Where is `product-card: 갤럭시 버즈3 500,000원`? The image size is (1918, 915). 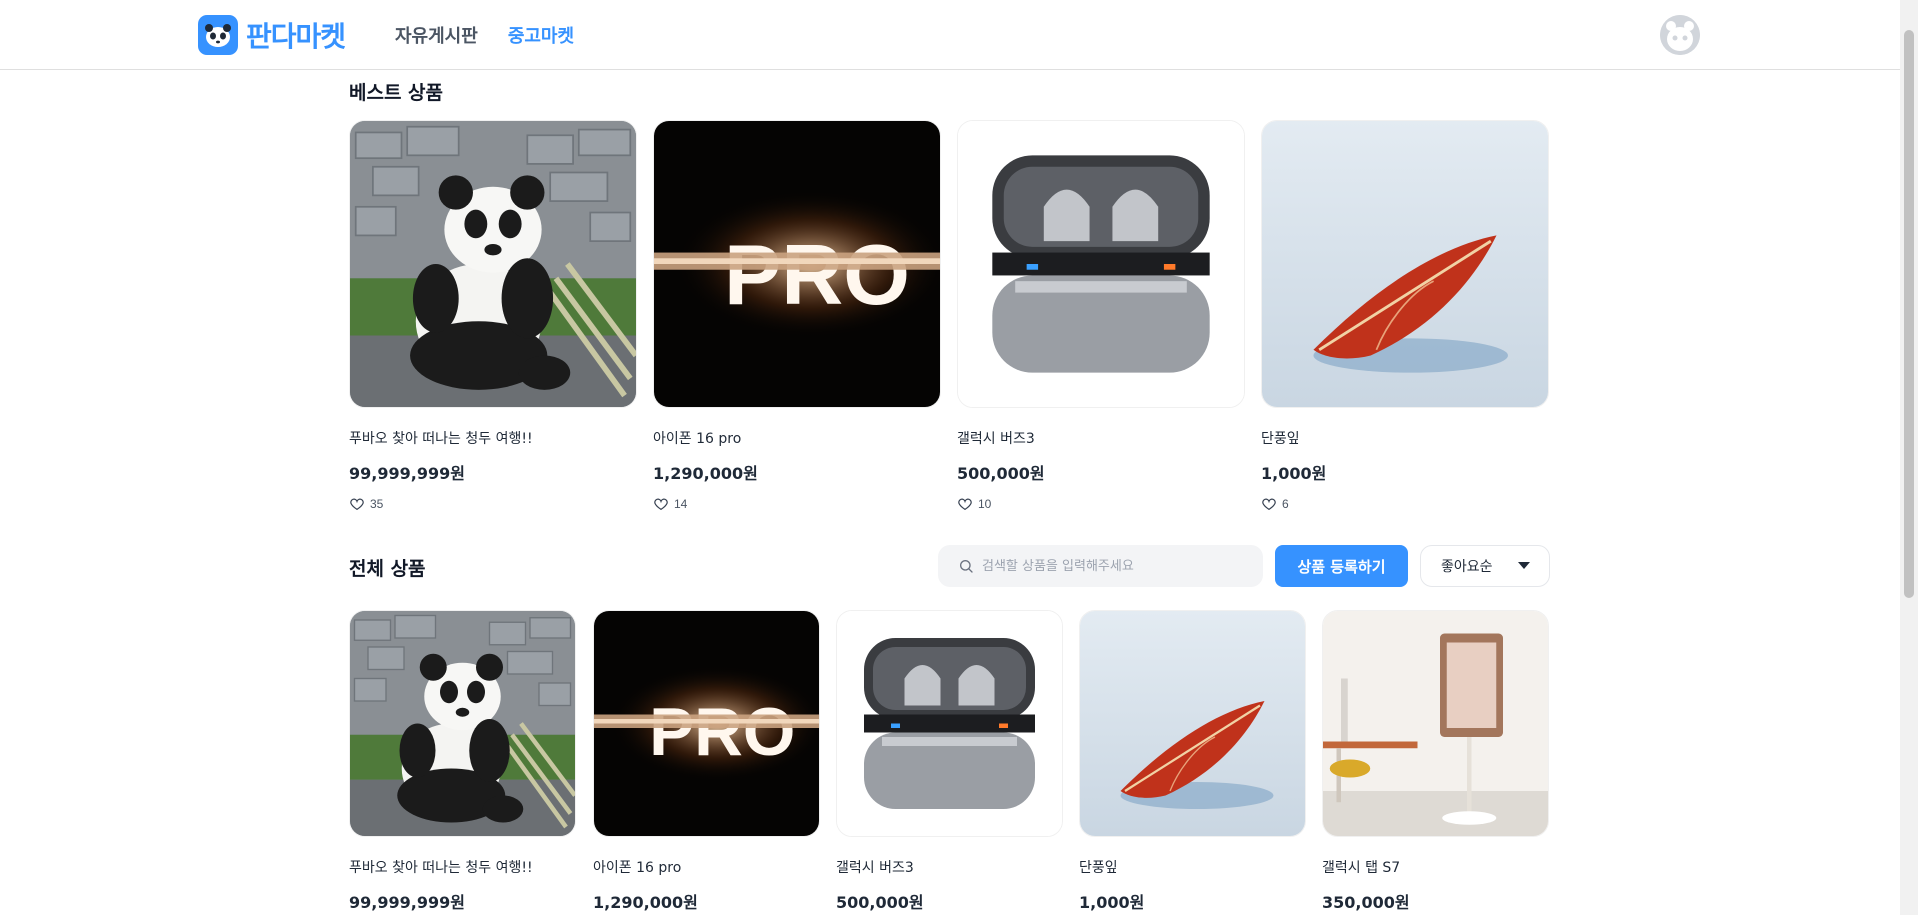 product-card: 갤럭시 버즈3 500,000원 is located at coordinates (949, 761).